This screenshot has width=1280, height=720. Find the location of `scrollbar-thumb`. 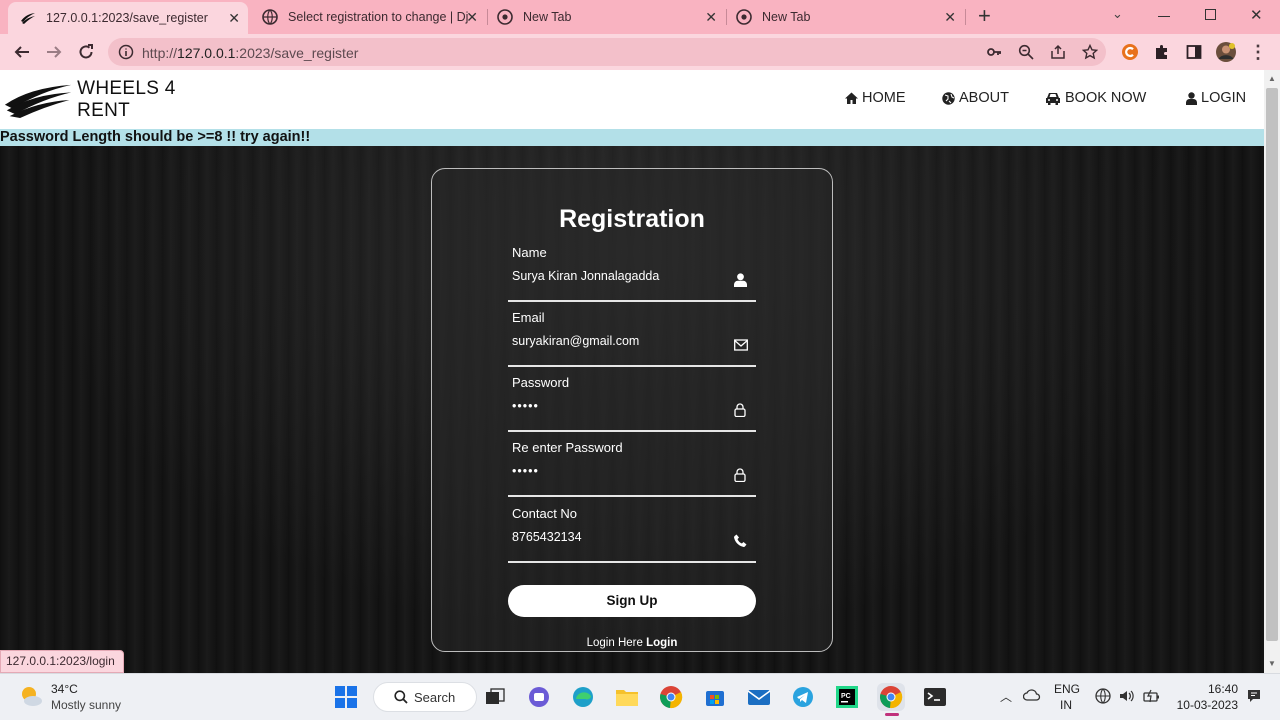

scrollbar-thumb is located at coordinates (1272, 364).